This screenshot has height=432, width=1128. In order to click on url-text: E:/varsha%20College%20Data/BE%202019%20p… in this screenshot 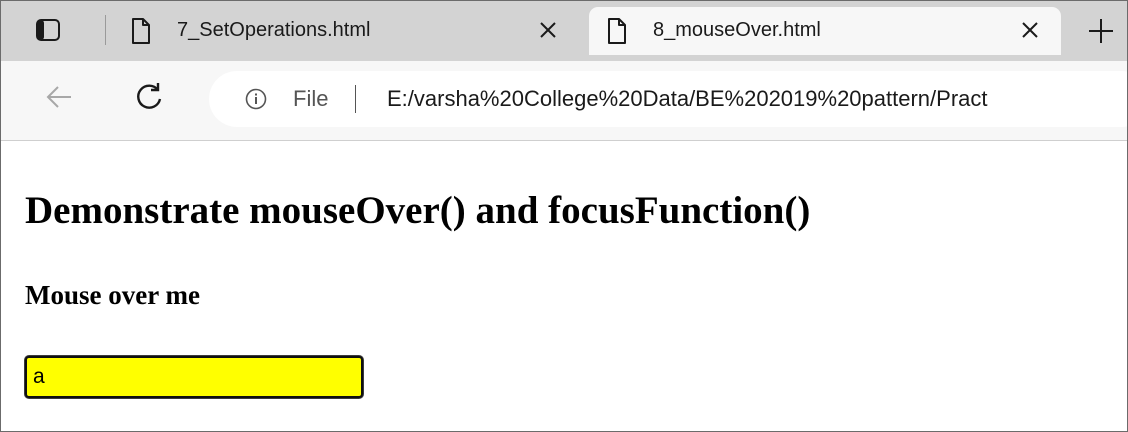, I will do `click(687, 99)`.